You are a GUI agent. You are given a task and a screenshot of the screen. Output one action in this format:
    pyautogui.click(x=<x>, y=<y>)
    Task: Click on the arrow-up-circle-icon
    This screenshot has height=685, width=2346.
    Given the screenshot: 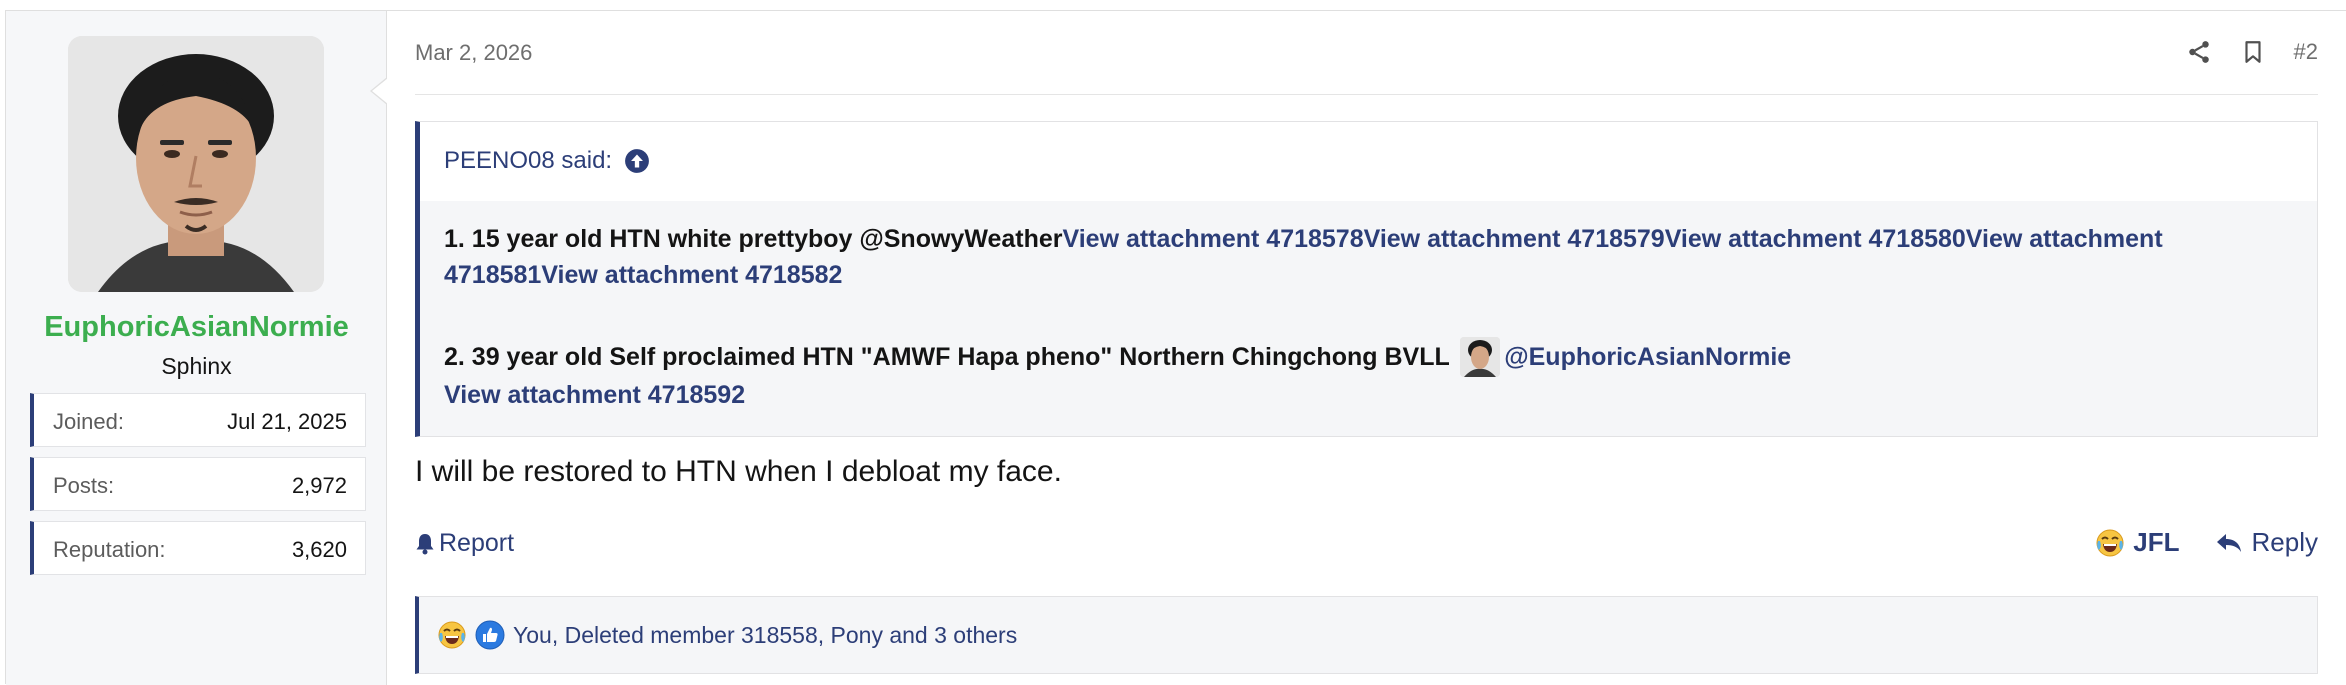 What is the action you would take?
    pyautogui.click(x=637, y=161)
    